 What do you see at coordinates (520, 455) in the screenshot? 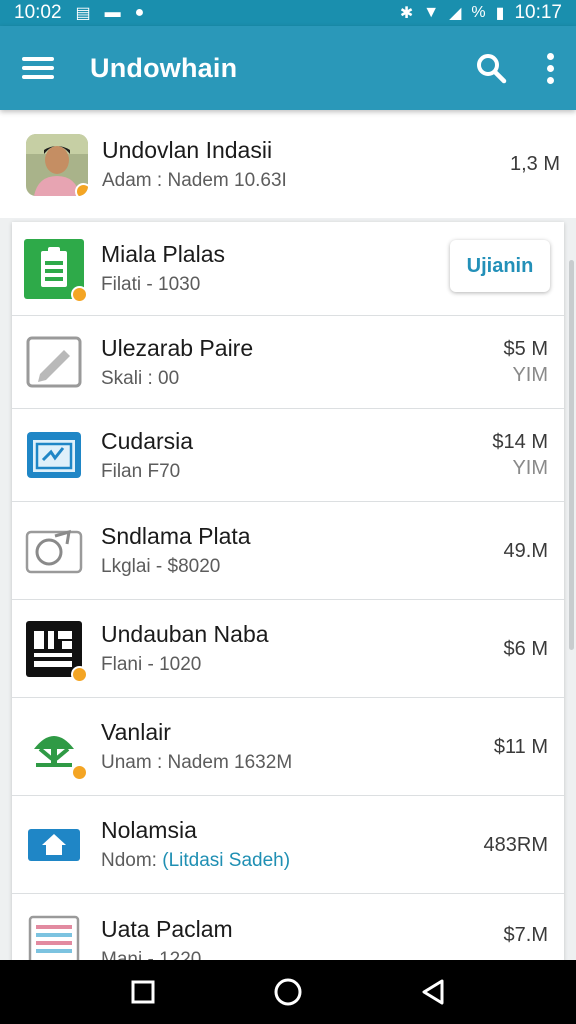
I see `item-value: $14 M YIM` at bounding box center [520, 455].